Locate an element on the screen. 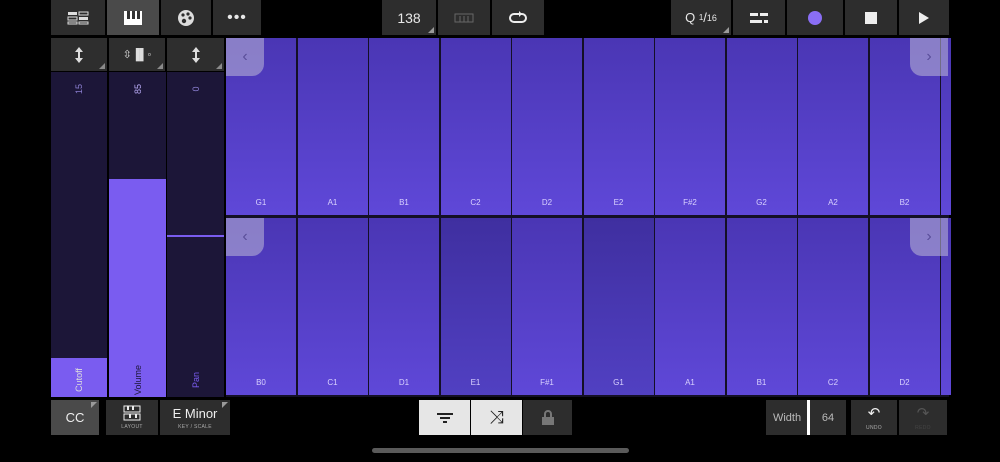 The image size is (1000, 462). home-indicator is located at coordinates (500, 450).